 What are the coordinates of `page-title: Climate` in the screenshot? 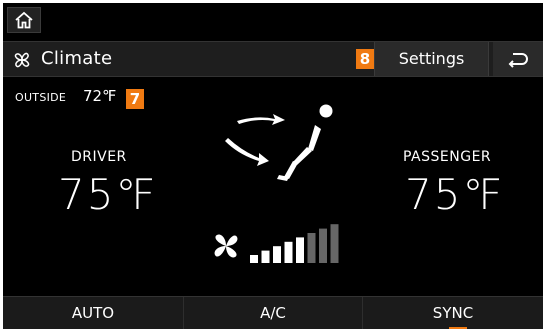 It's located at (77, 58).